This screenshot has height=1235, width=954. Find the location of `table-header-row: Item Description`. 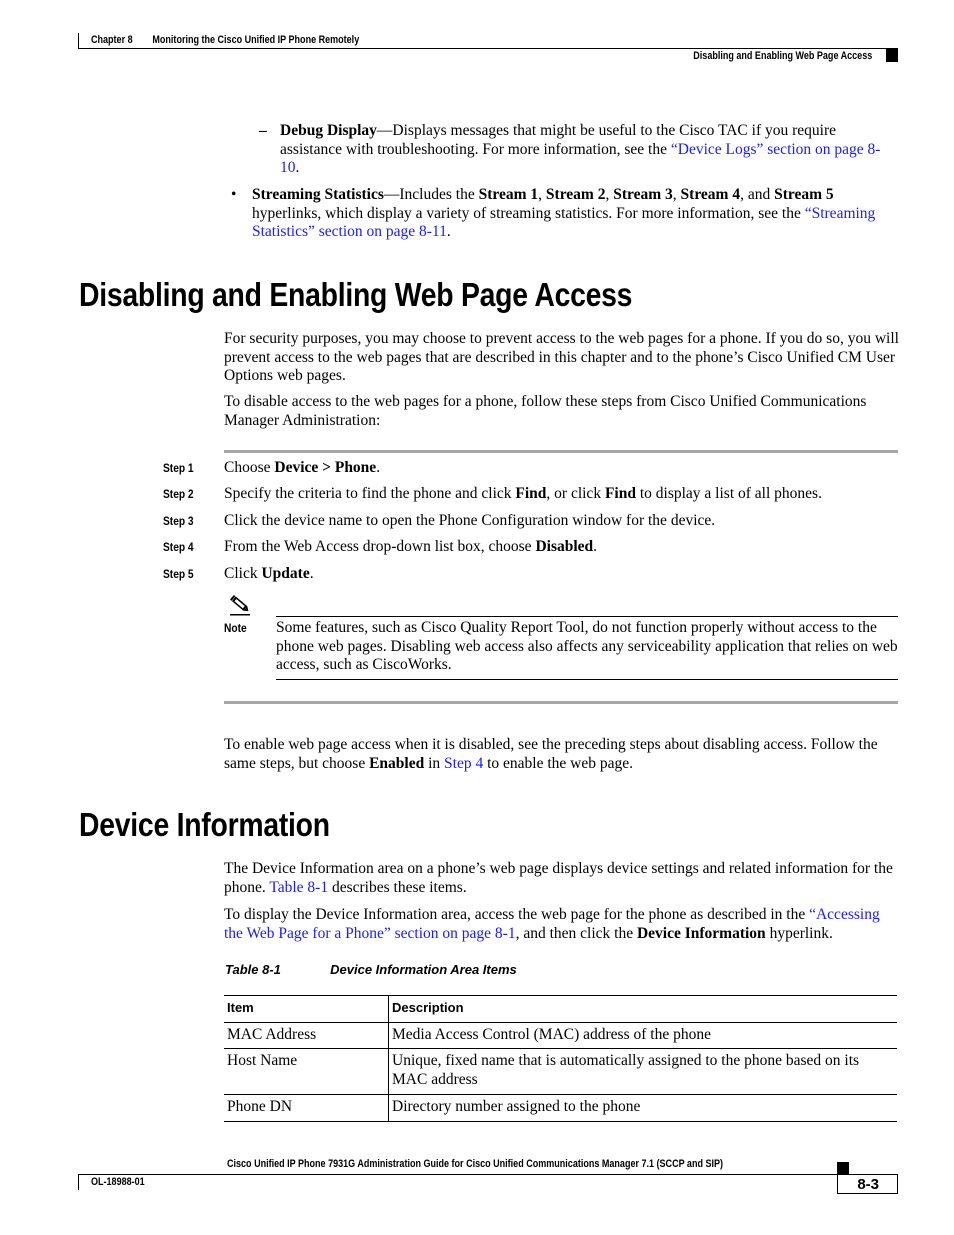

table-header-row: Item Description is located at coordinates (560, 1009).